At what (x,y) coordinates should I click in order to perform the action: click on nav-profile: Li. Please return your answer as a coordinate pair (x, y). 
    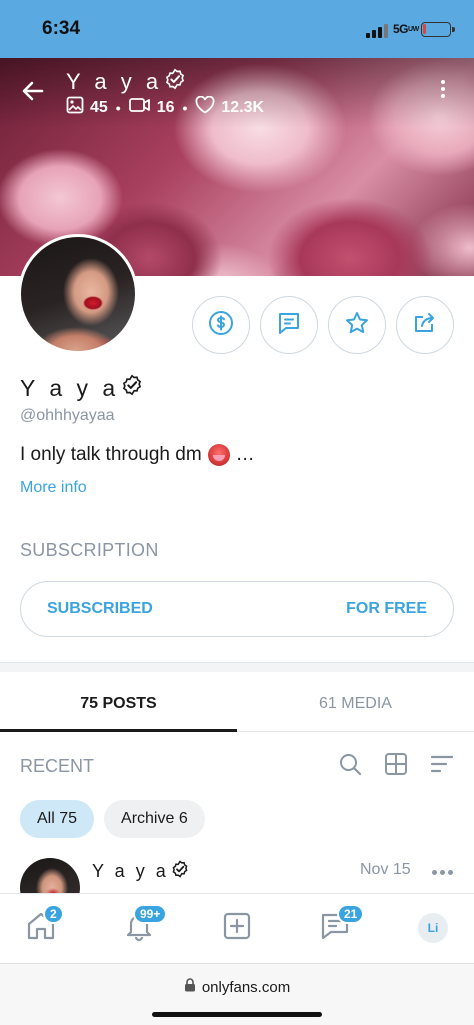
    Looking at the image, I should click on (433, 928).